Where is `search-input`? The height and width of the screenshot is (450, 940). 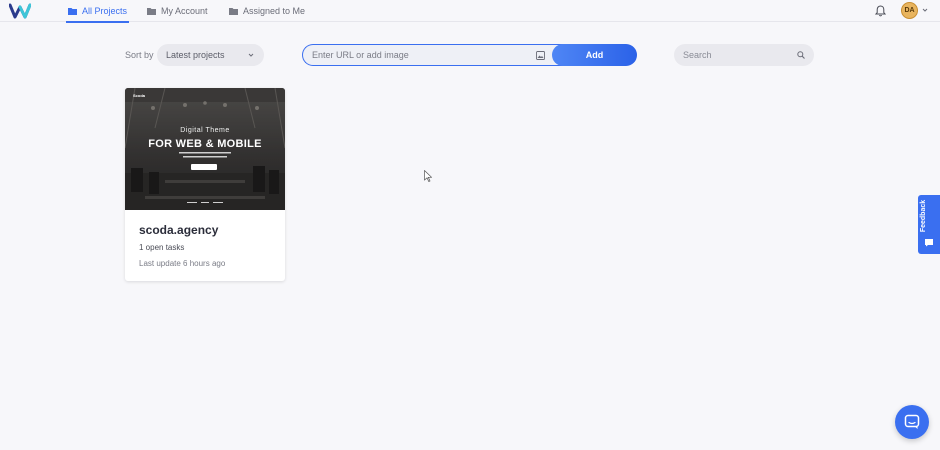 search-input is located at coordinates (734, 55).